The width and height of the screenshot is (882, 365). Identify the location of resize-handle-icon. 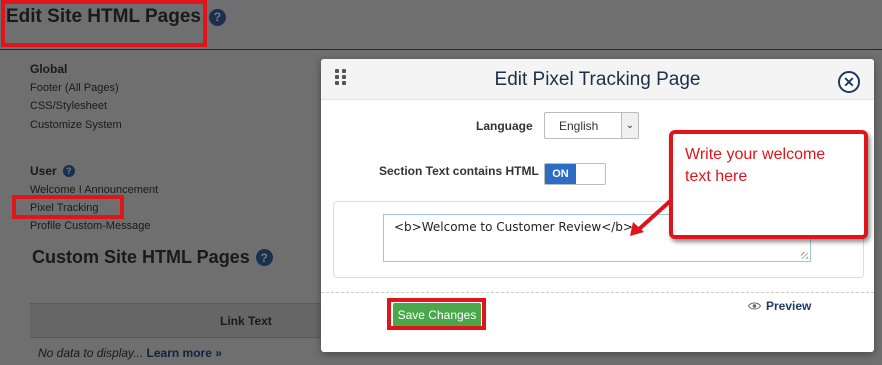
(804, 255).